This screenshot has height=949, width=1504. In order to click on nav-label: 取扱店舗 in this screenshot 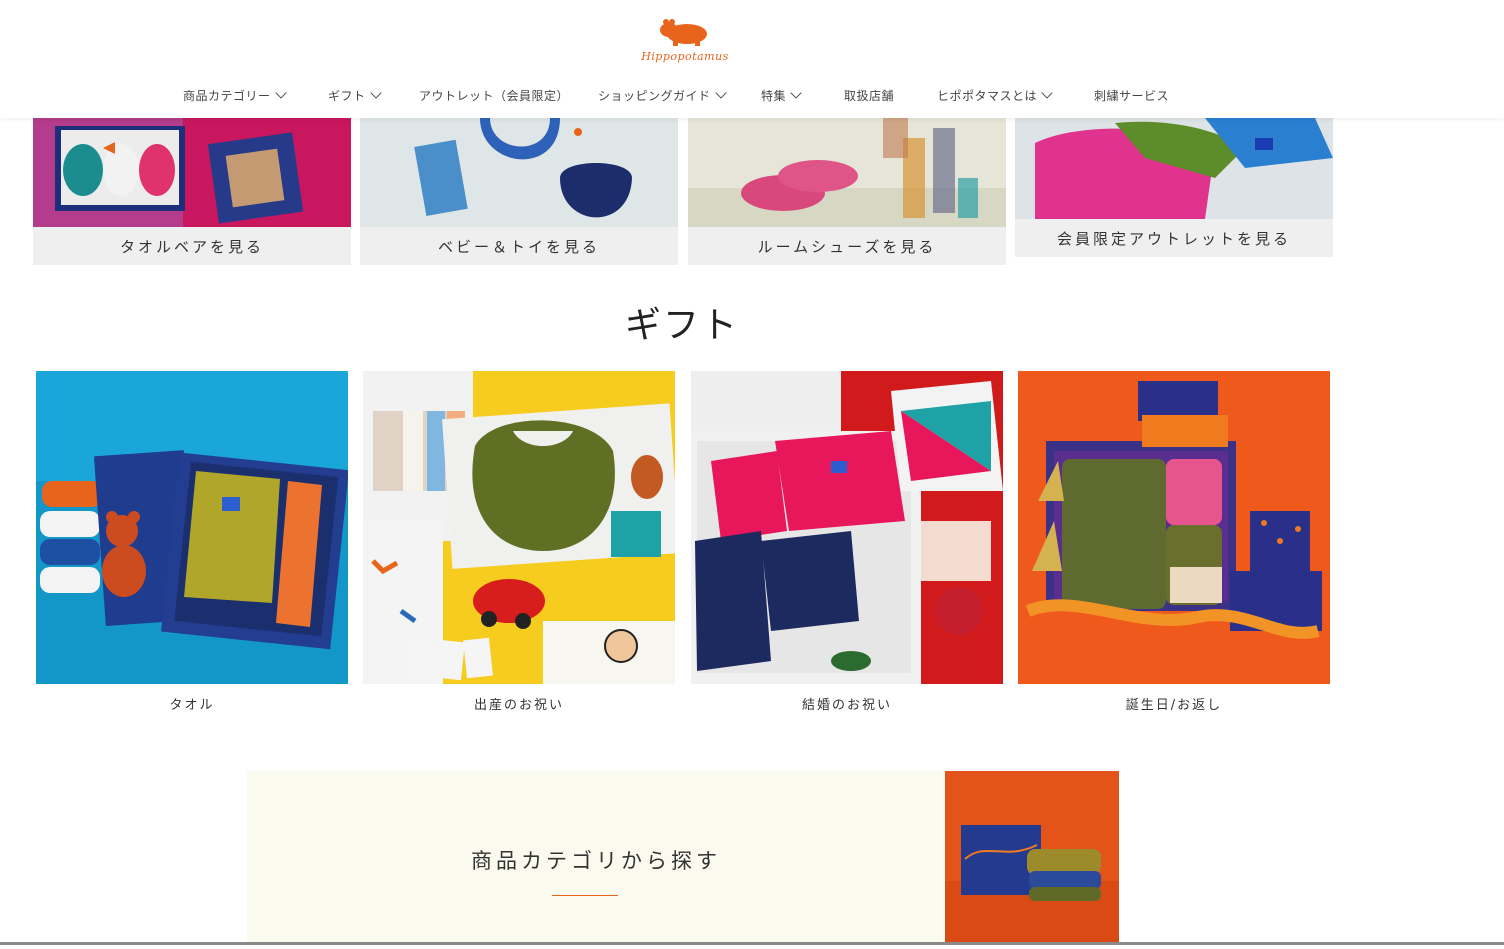, I will do `click(869, 95)`.